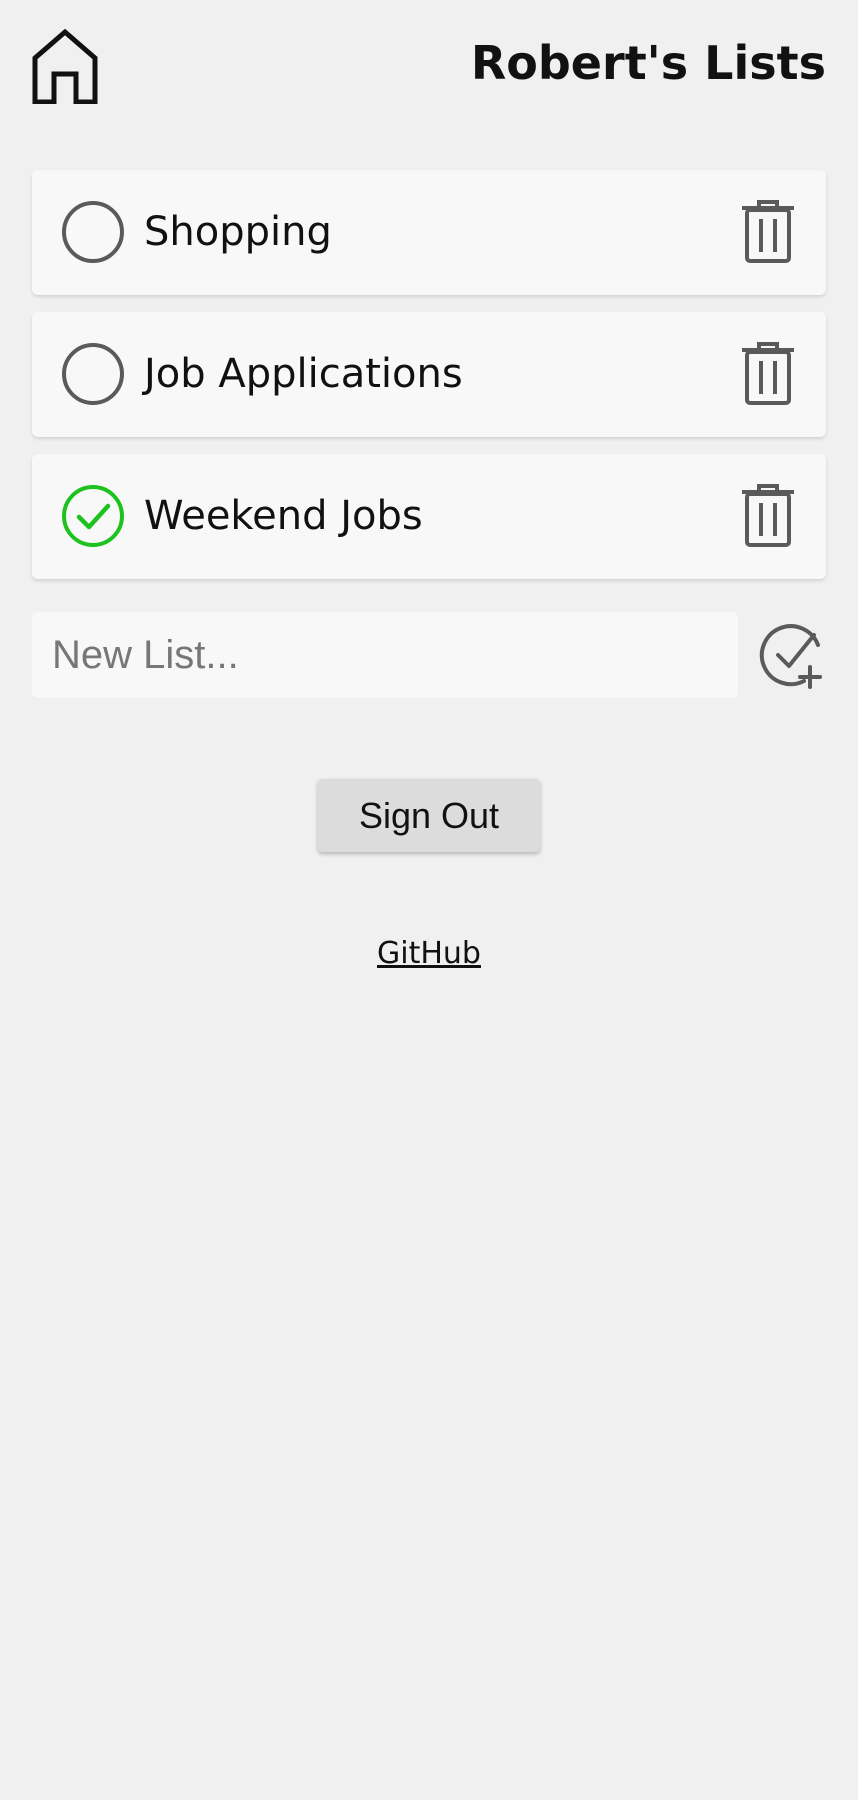 This screenshot has height=1800, width=858. I want to click on home-icon, so click(65, 66).